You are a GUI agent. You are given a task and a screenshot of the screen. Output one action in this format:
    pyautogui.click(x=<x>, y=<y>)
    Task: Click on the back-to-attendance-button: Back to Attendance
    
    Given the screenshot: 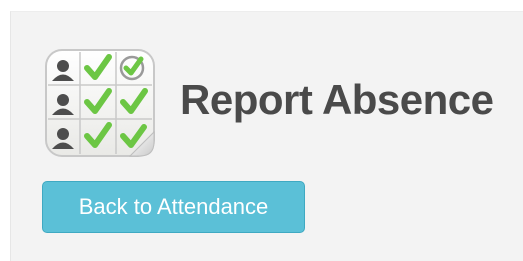 What is the action you would take?
    pyautogui.click(x=173, y=207)
    